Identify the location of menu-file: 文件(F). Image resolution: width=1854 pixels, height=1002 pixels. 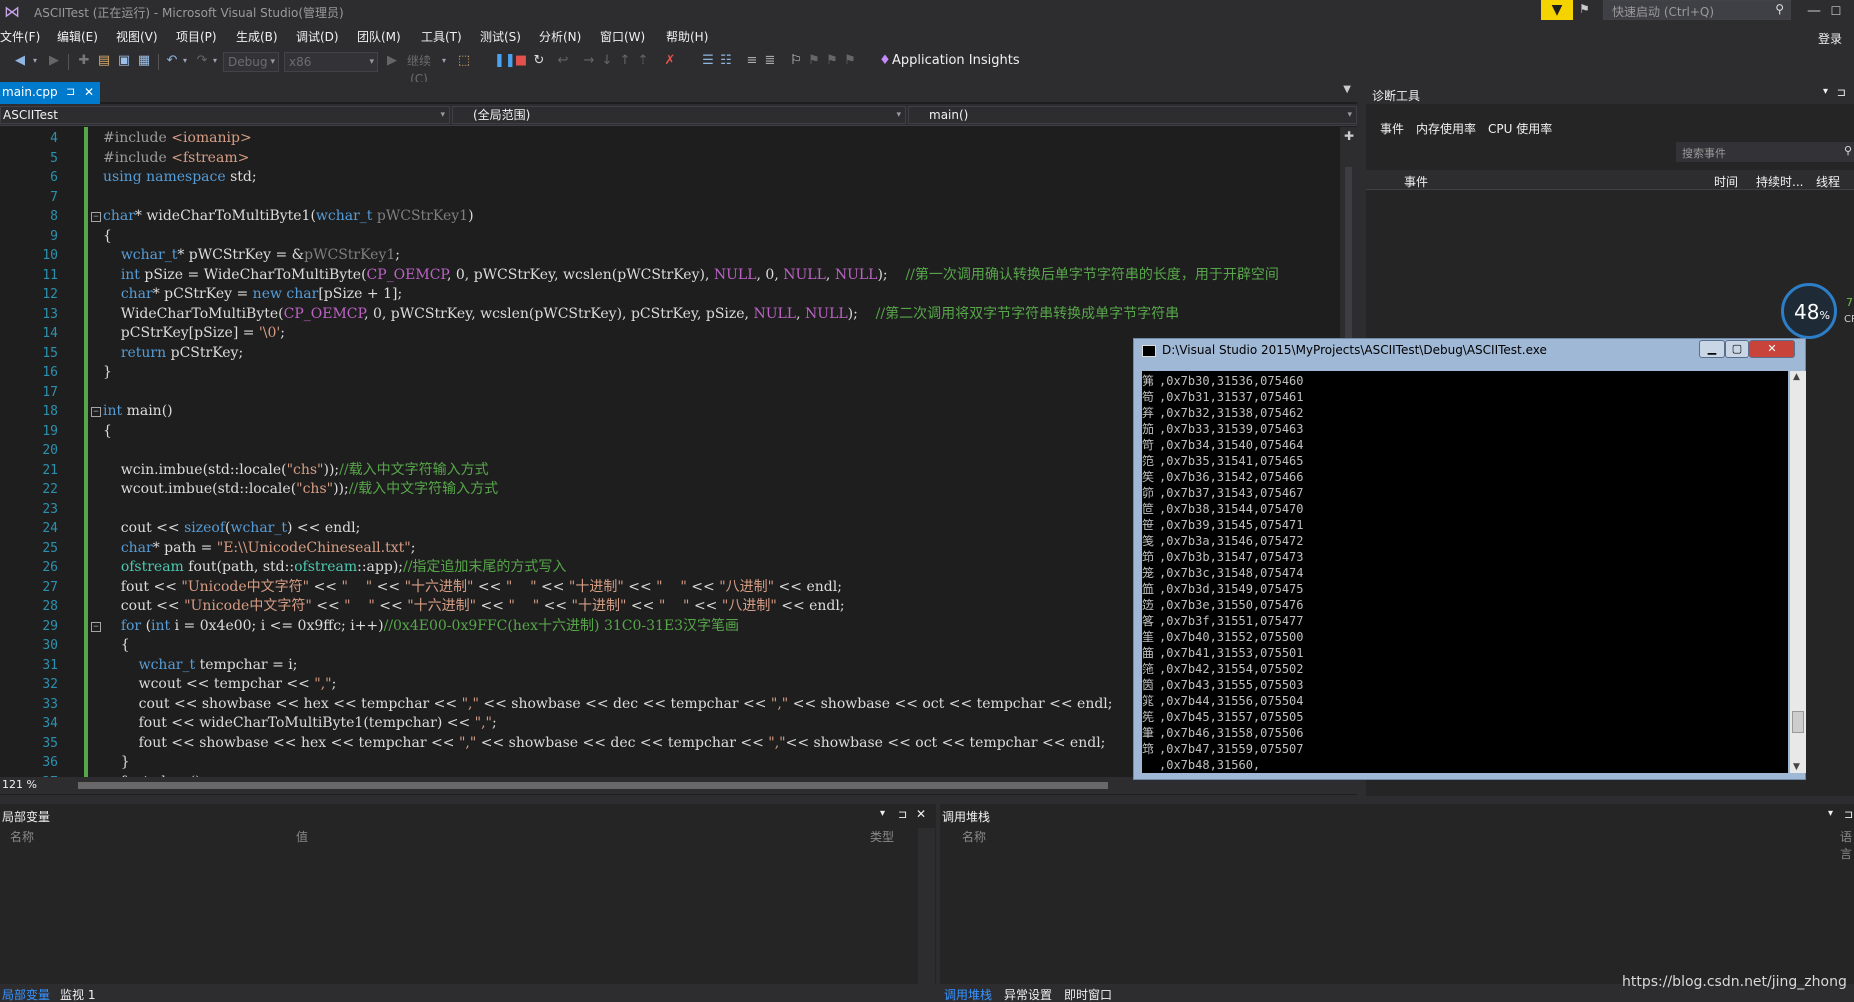
(20, 36).